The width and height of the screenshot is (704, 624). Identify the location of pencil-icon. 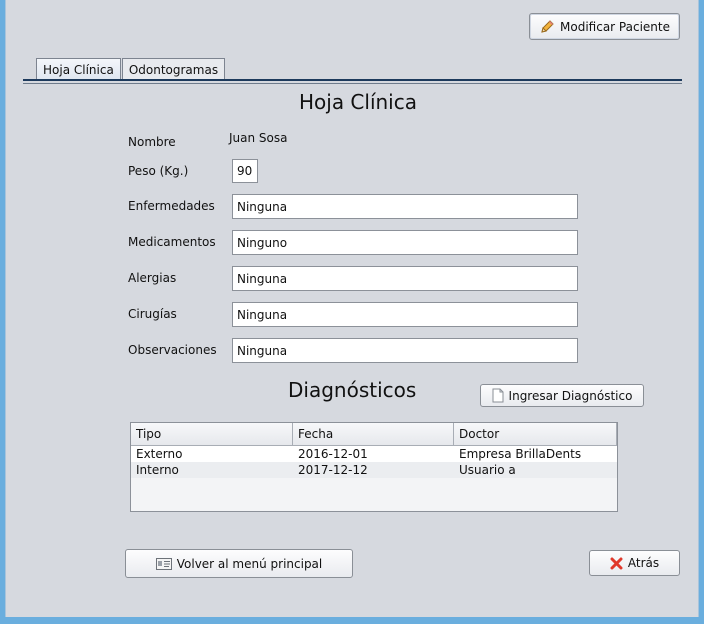
(547, 27).